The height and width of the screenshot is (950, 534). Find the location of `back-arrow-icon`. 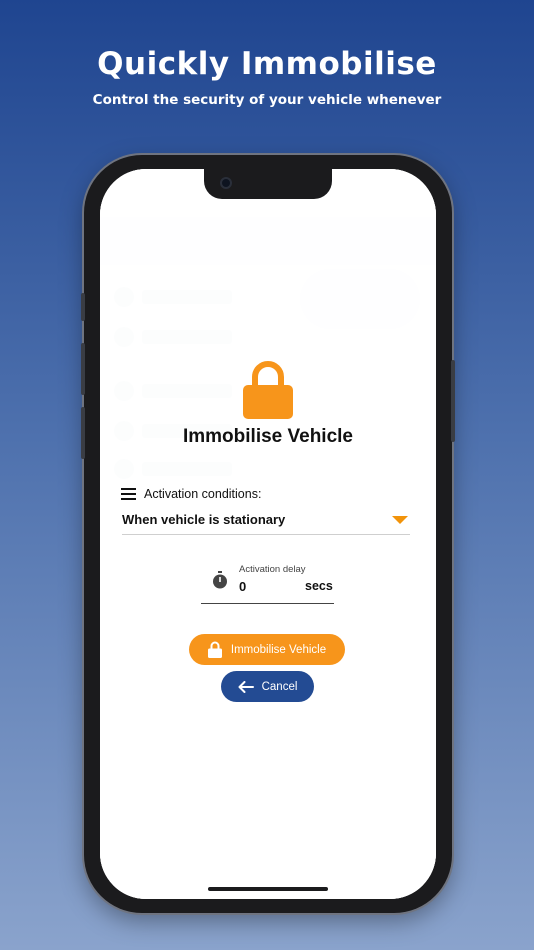

back-arrow-icon is located at coordinates (246, 686).